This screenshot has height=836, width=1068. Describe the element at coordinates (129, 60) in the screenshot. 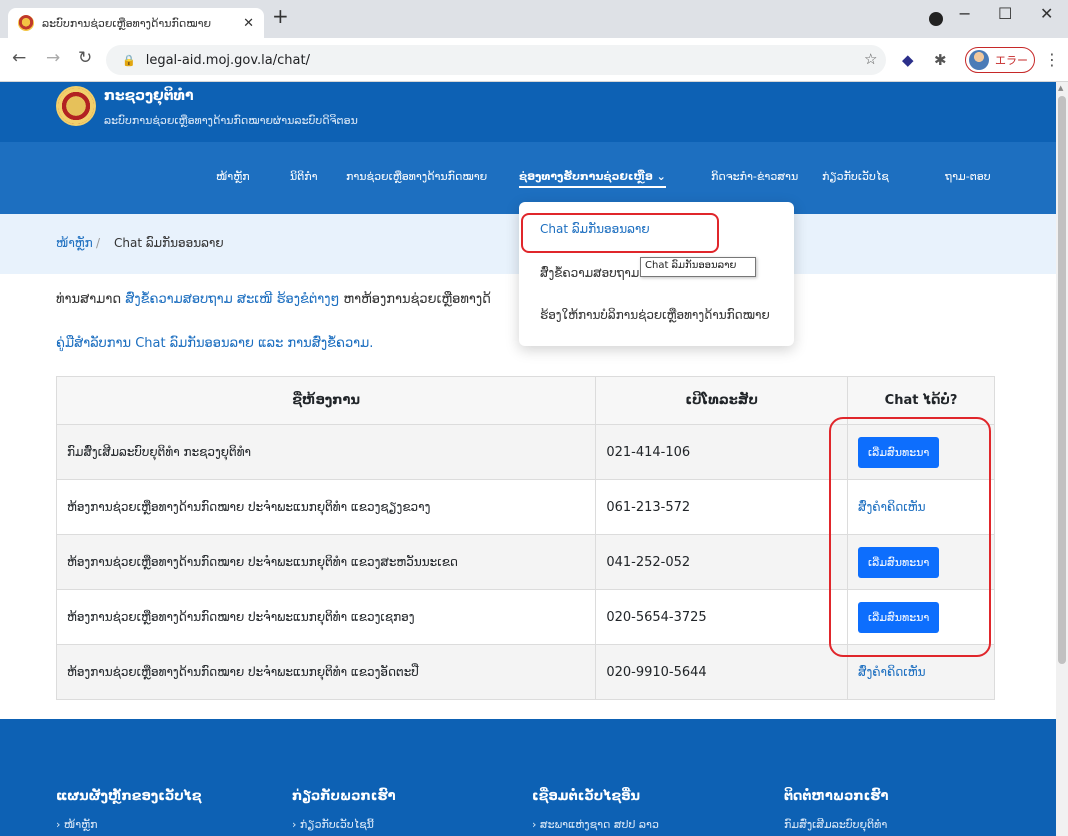

I see `lock-icon: 🔒` at that location.